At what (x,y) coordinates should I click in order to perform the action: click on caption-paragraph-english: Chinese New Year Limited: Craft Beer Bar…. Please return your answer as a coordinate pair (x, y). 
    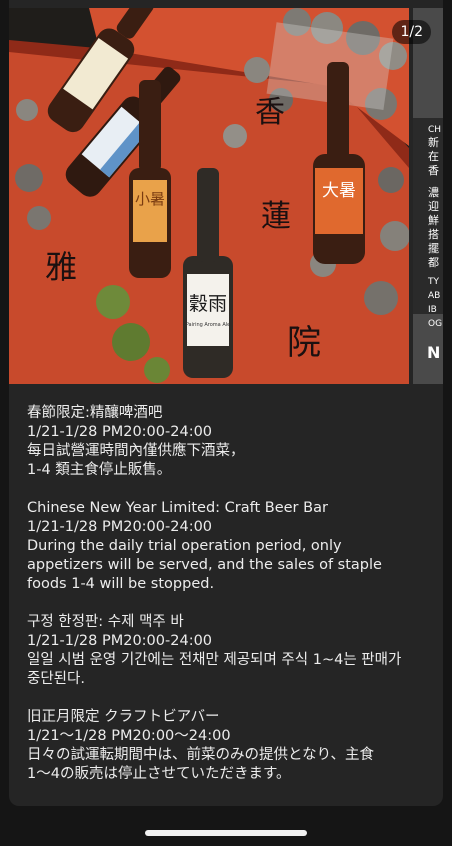
    Looking at the image, I should click on (232, 546).